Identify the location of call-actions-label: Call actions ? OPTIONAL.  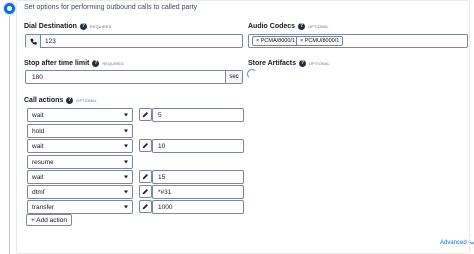
(61, 100).